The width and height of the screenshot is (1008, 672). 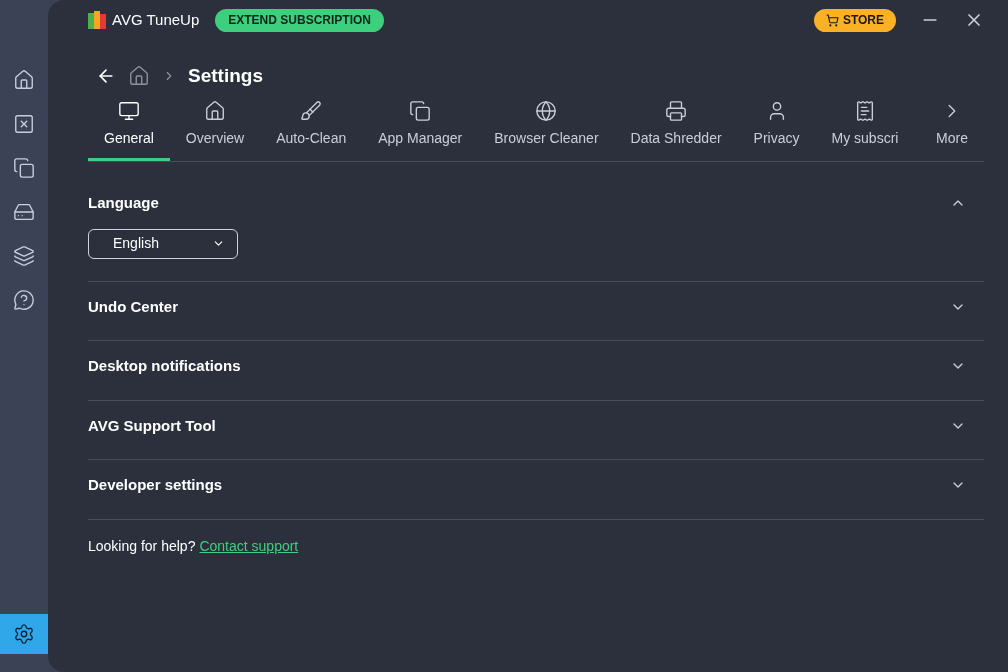 I want to click on section-title: Developer settings, so click(x=155, y=485).